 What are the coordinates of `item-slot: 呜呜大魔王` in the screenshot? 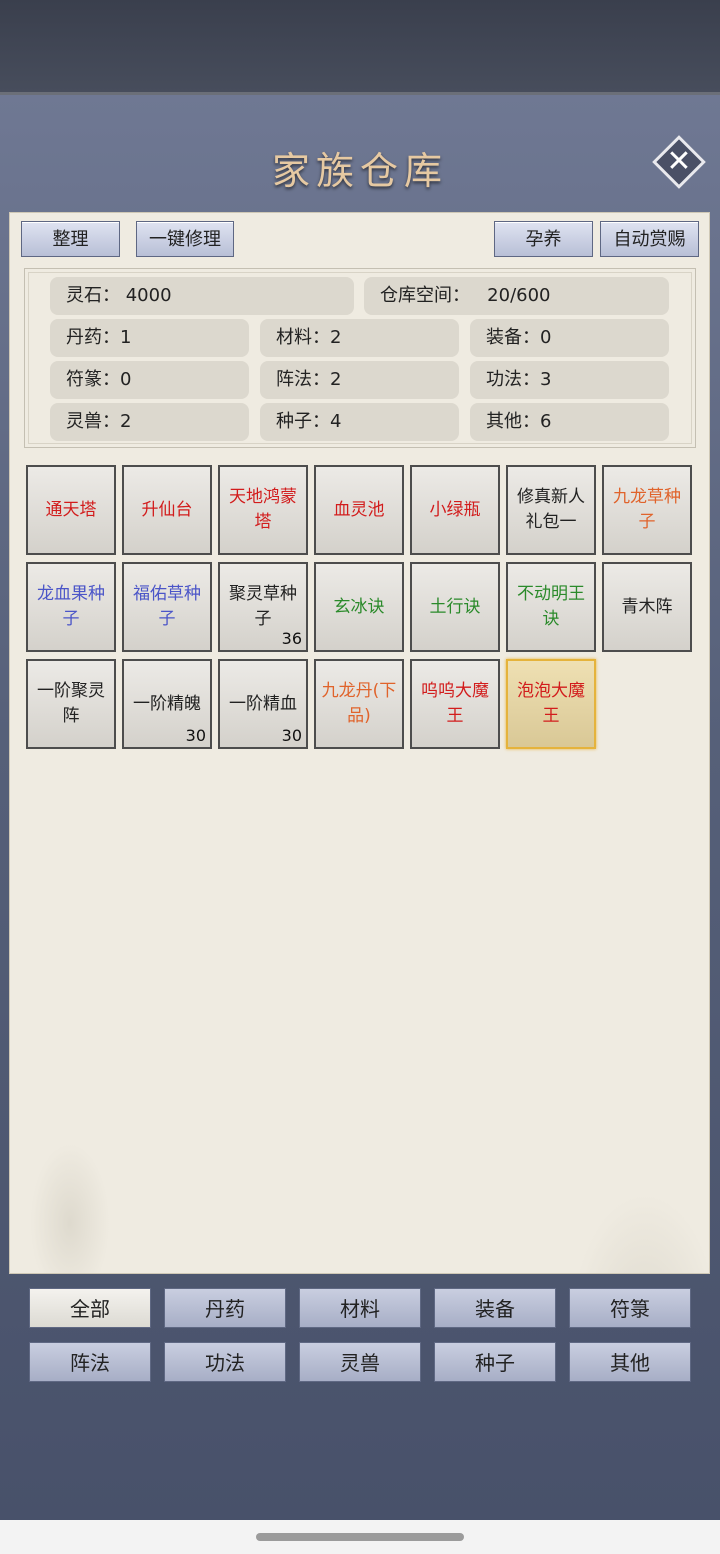 It's located at (455, 704).